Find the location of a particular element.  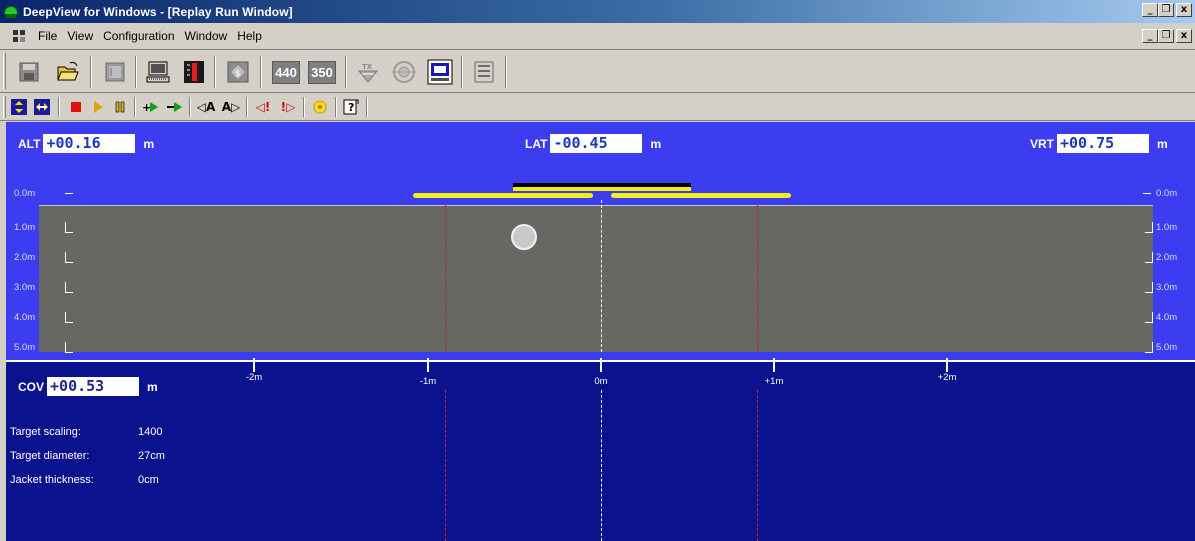

marker-a-forward-button: A▷ is located at coordinates (231, 107).